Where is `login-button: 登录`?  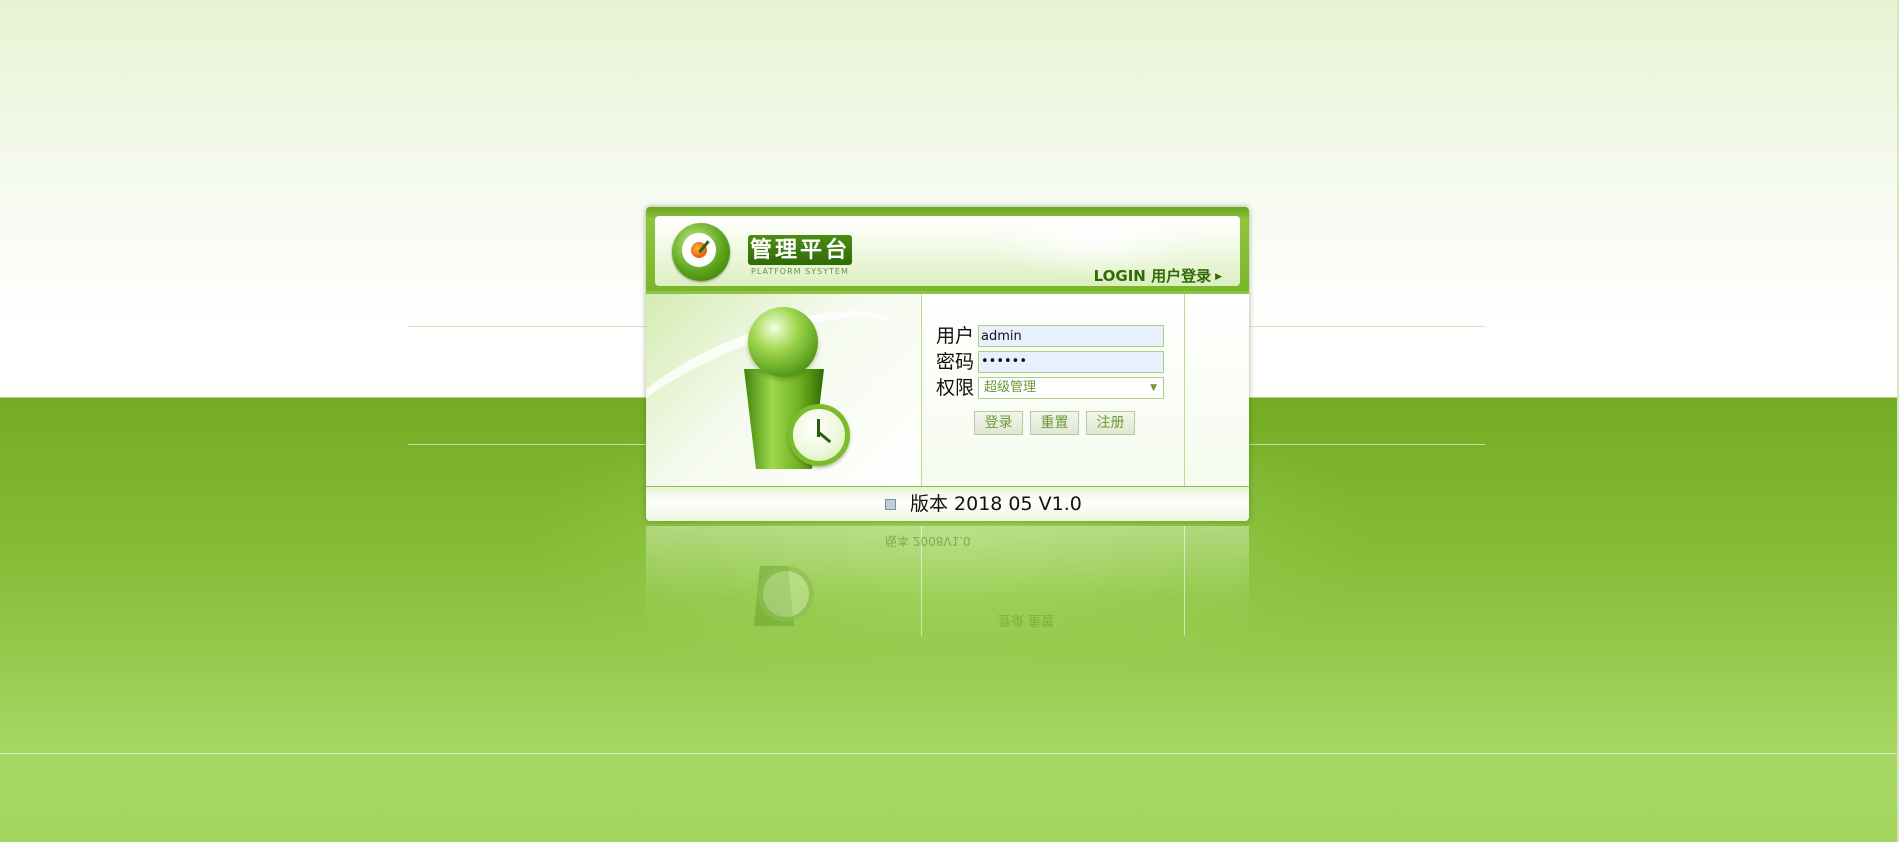 login-button: 登录 is located at coordinates (998, 423).